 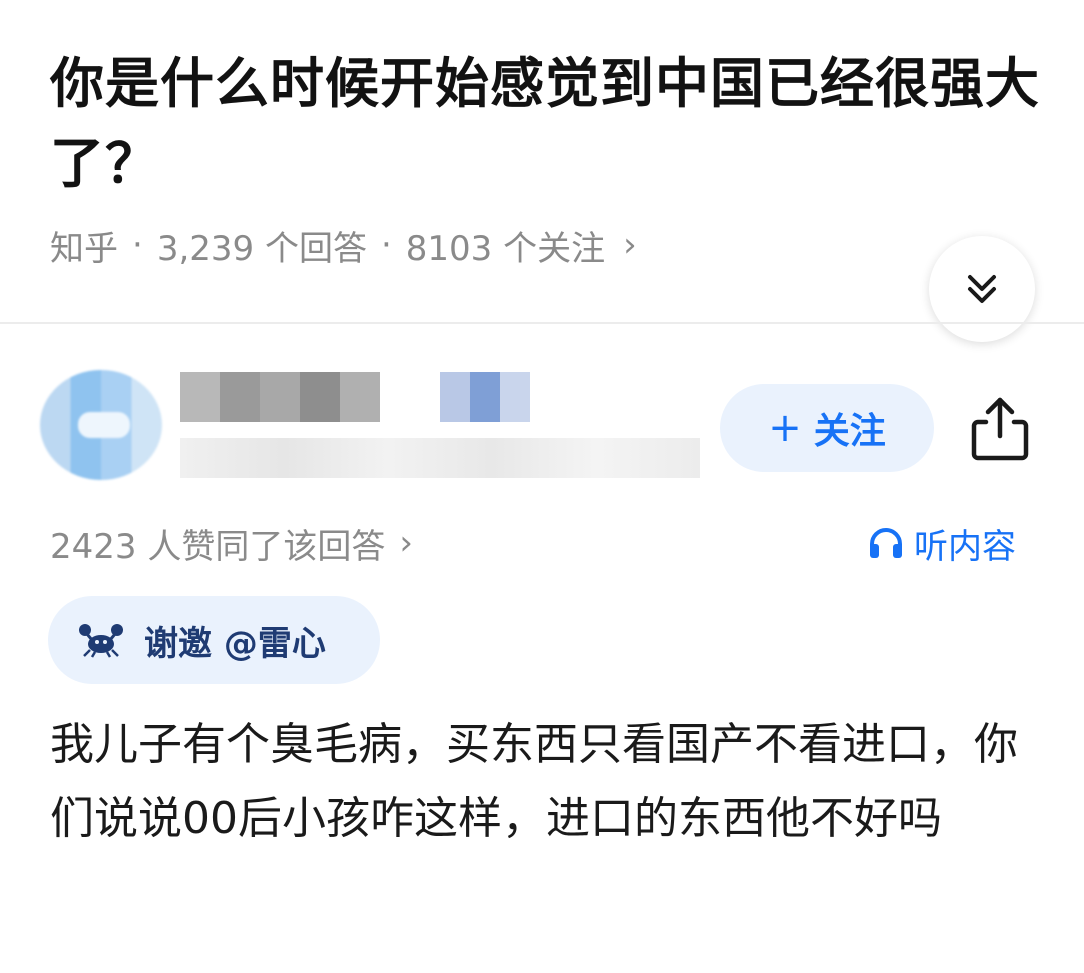 I want to click on share-icon, so click(x=1000, y=428).